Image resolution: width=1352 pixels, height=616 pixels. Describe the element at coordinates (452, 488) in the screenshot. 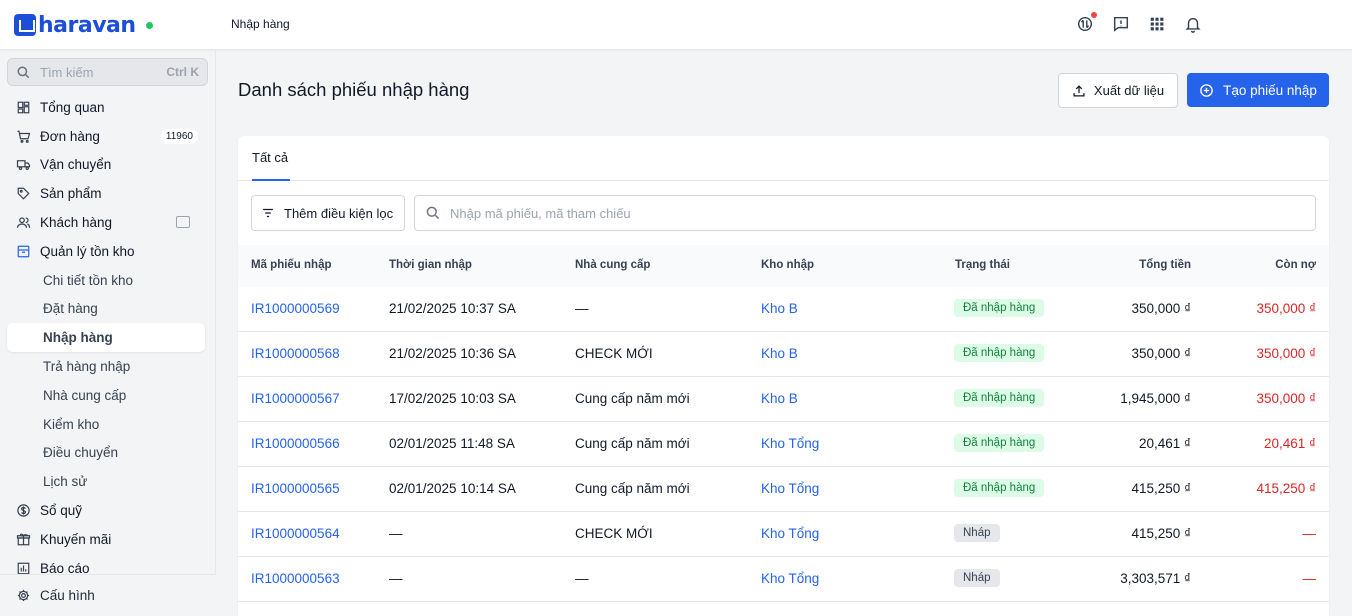

I see `receipt-time: 02/01/2025 10:14 SA` at that location.